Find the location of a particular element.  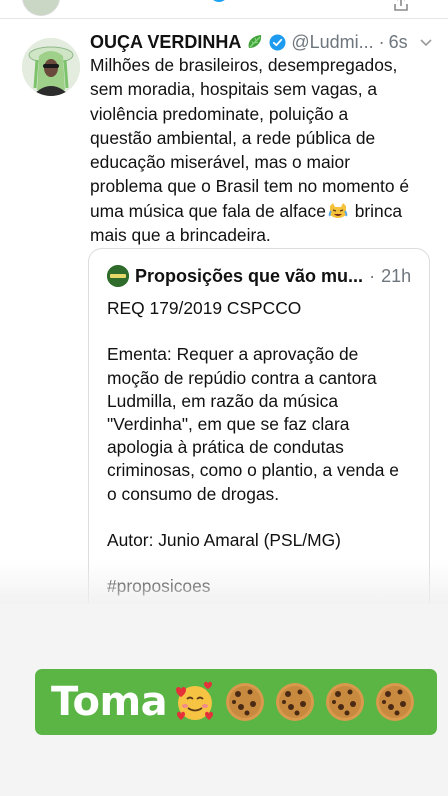

tweet-divider is located at coordinates (224, 18).